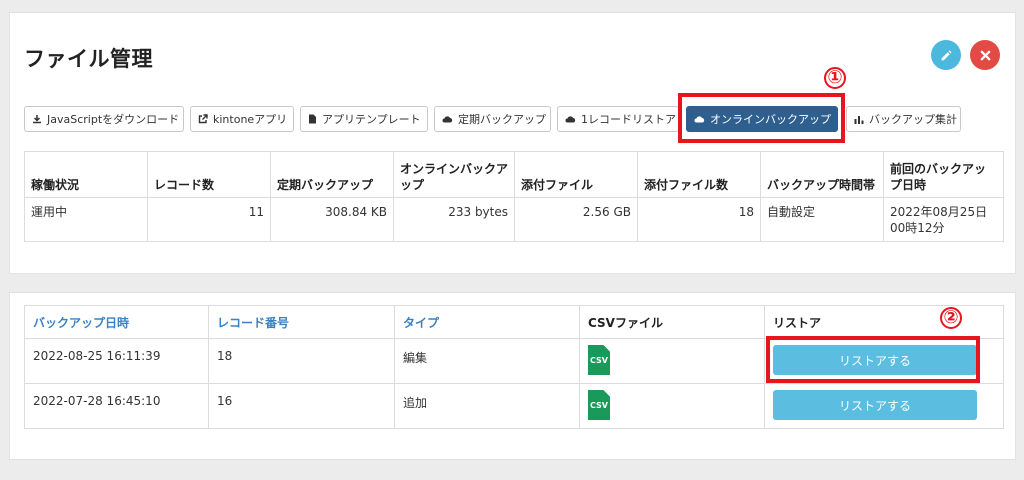 The height and width of the screenshot is (480, 1024). What do you see at coordinates (822, 219) in the screenshot?
I see `backup-time-slot: 自動設定` at bounding box center [822, 219].